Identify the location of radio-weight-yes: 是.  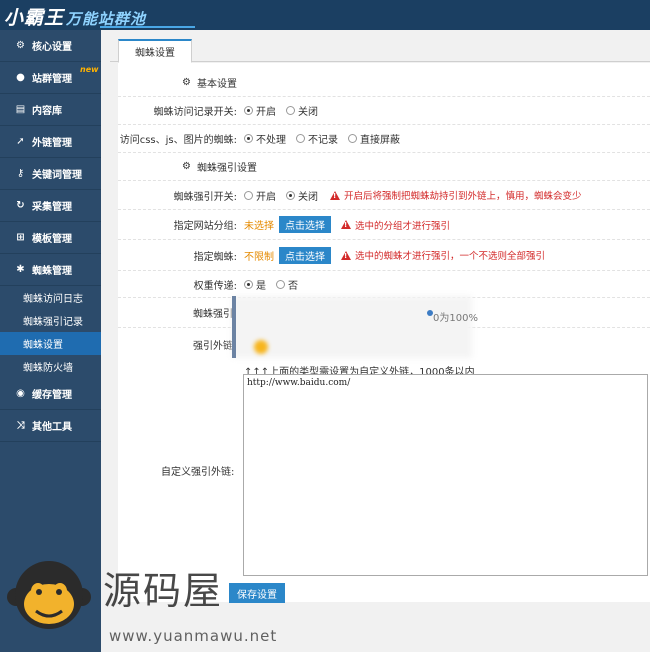
(255, 284).